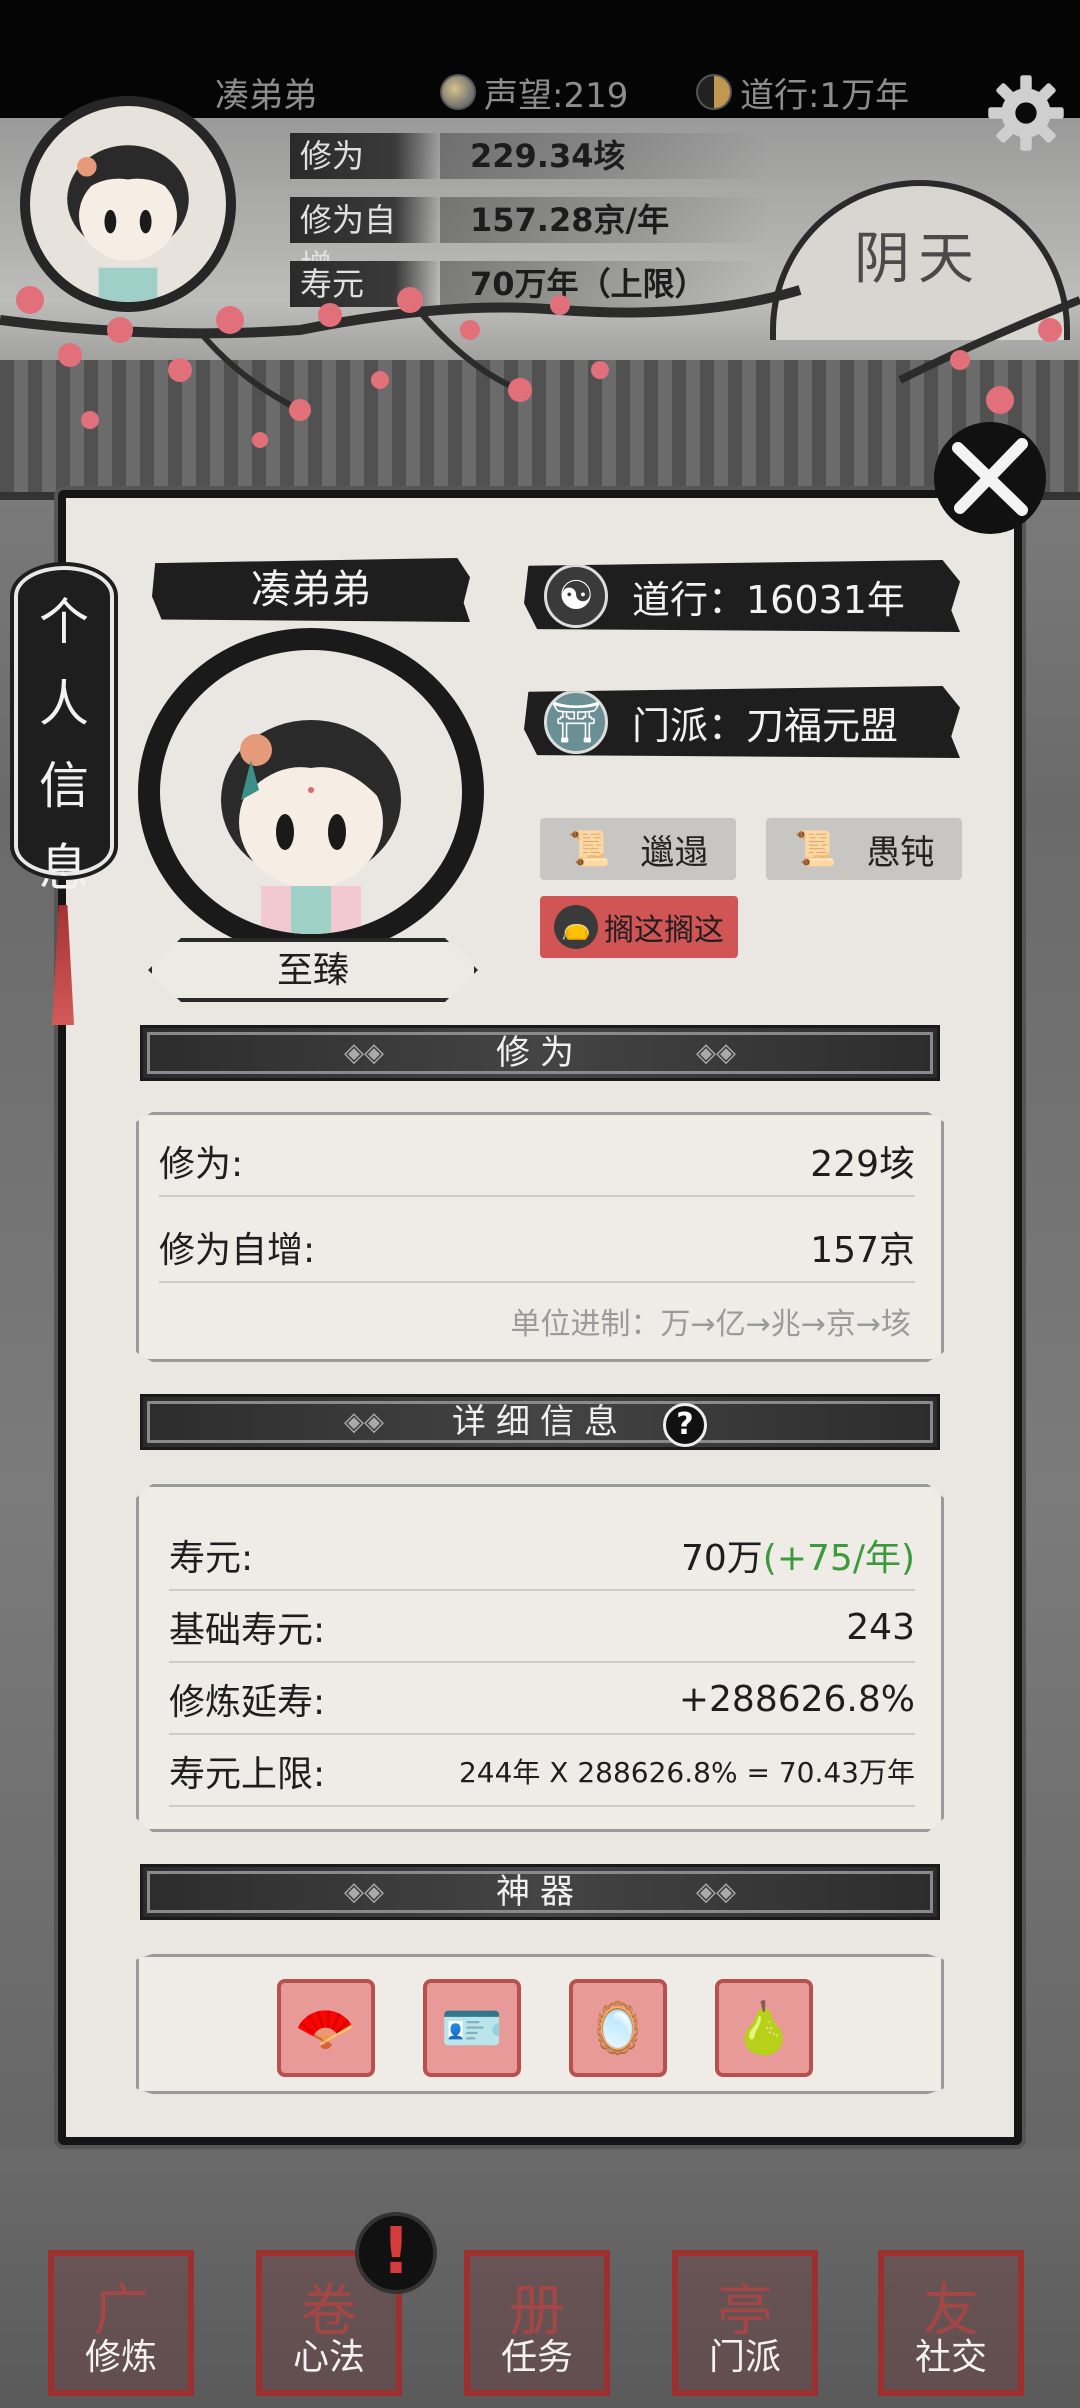 The height and width of the screenshot is (2408, 1080). Describe the element at coordinates (540, 2024) in the screenshot. I see `artifacts-card: 🪭 🪪 🪞 🍐` at that location.